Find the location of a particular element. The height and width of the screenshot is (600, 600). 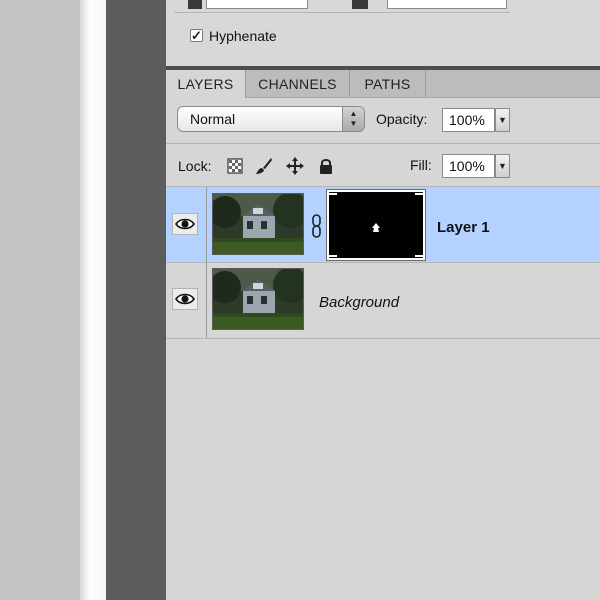

fill-label: Fill: is located at coordinates (421, 165).